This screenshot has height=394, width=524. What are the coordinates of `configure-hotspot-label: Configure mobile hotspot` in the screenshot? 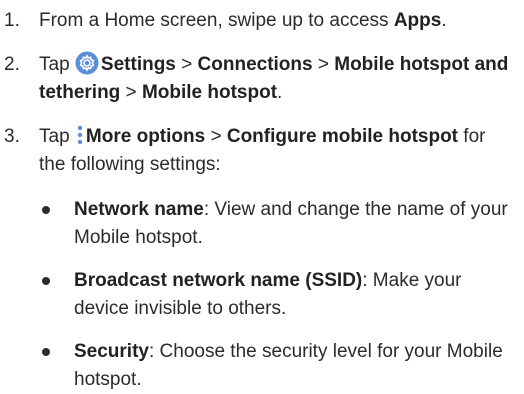 It's located at (342, 136).